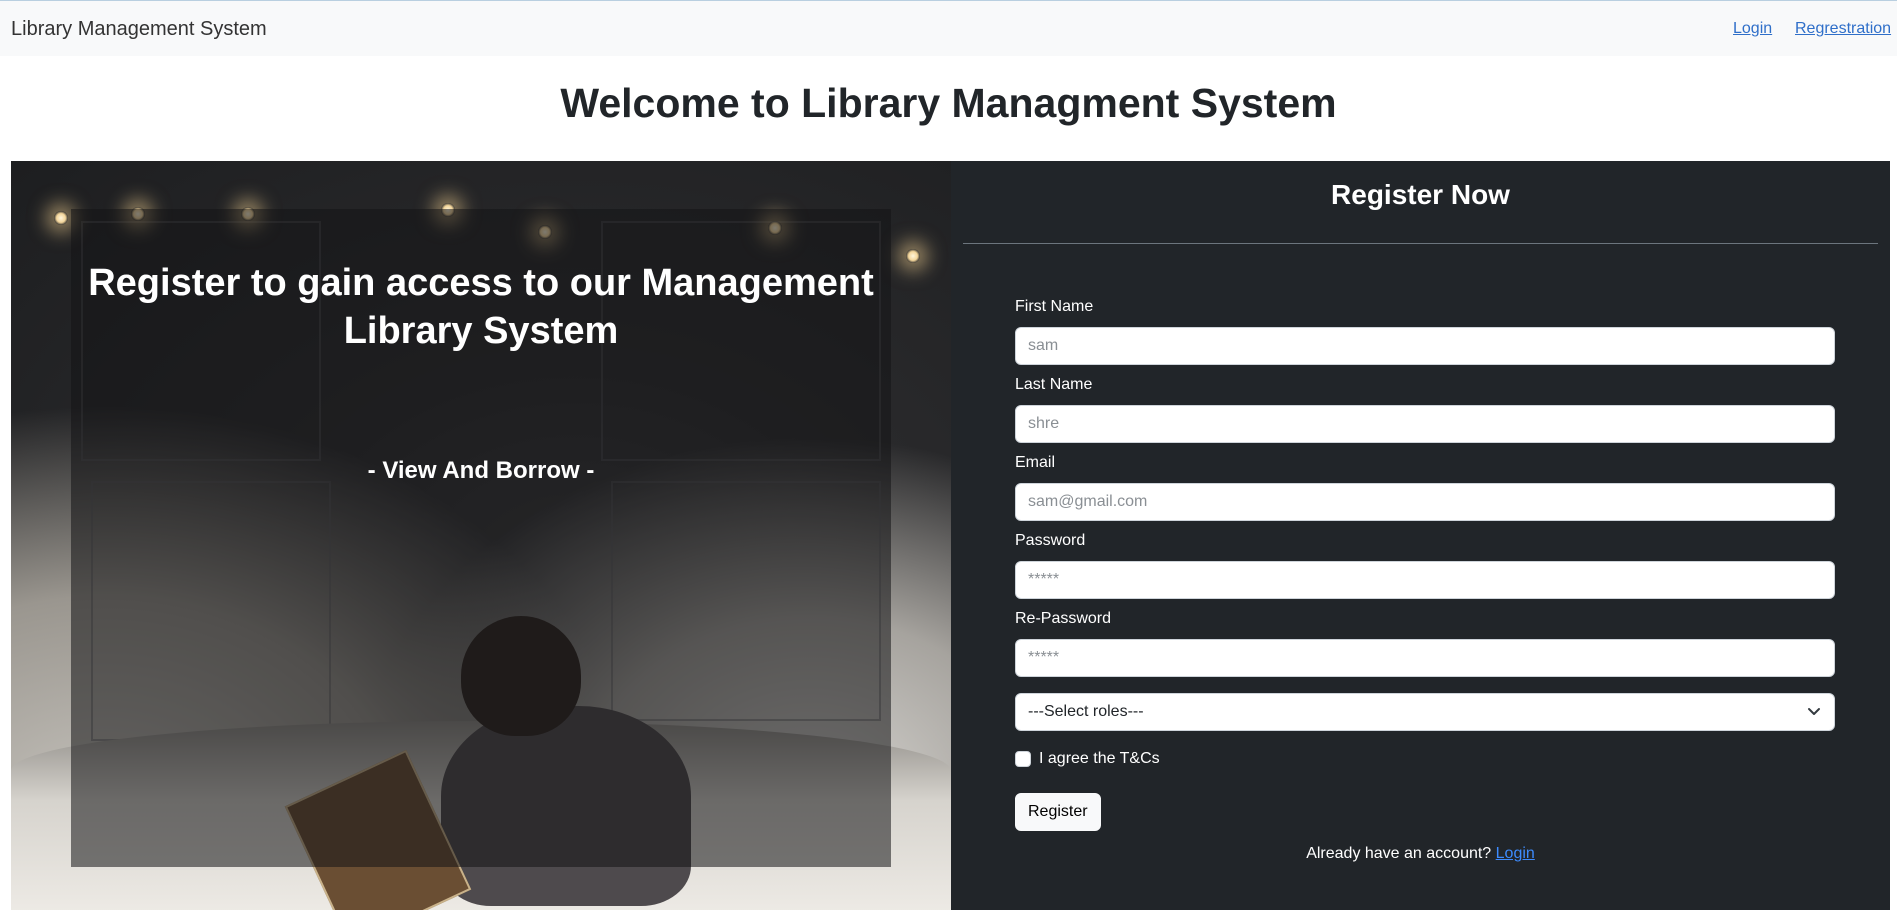 This screenshot has height=910, width=1897. Describe the element at coordinates (1058, 812) in the screenshot. I see `register-button: Register` at that location.